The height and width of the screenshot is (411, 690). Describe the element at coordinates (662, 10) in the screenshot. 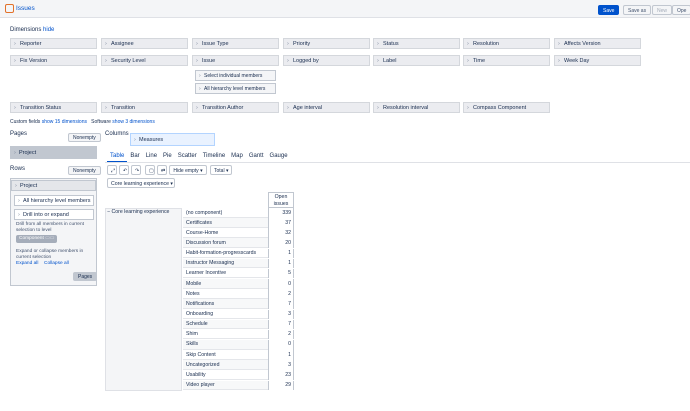

I see `new-button: New` at that location.